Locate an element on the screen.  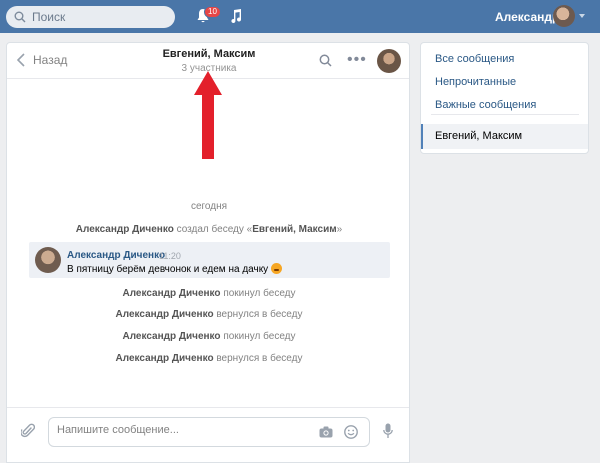
divider is located at coordinates (505, 114).